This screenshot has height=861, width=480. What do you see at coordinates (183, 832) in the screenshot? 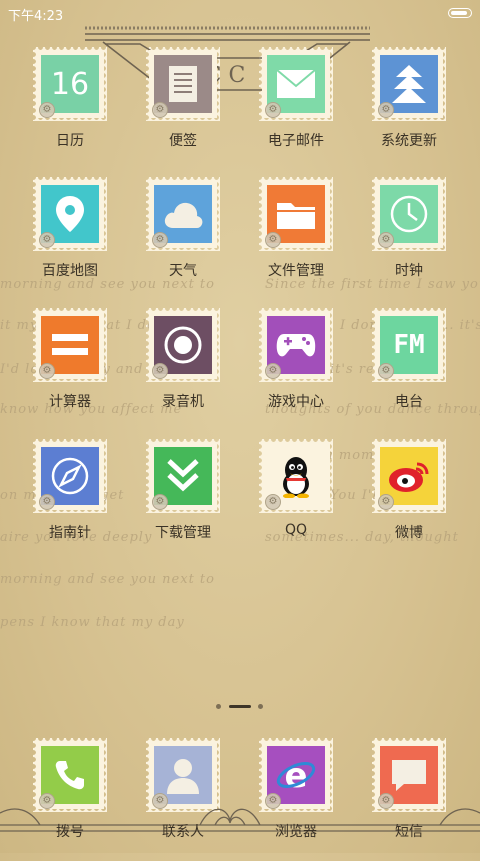
I see `app-label: 联系人` at bounding box center [183, 832].